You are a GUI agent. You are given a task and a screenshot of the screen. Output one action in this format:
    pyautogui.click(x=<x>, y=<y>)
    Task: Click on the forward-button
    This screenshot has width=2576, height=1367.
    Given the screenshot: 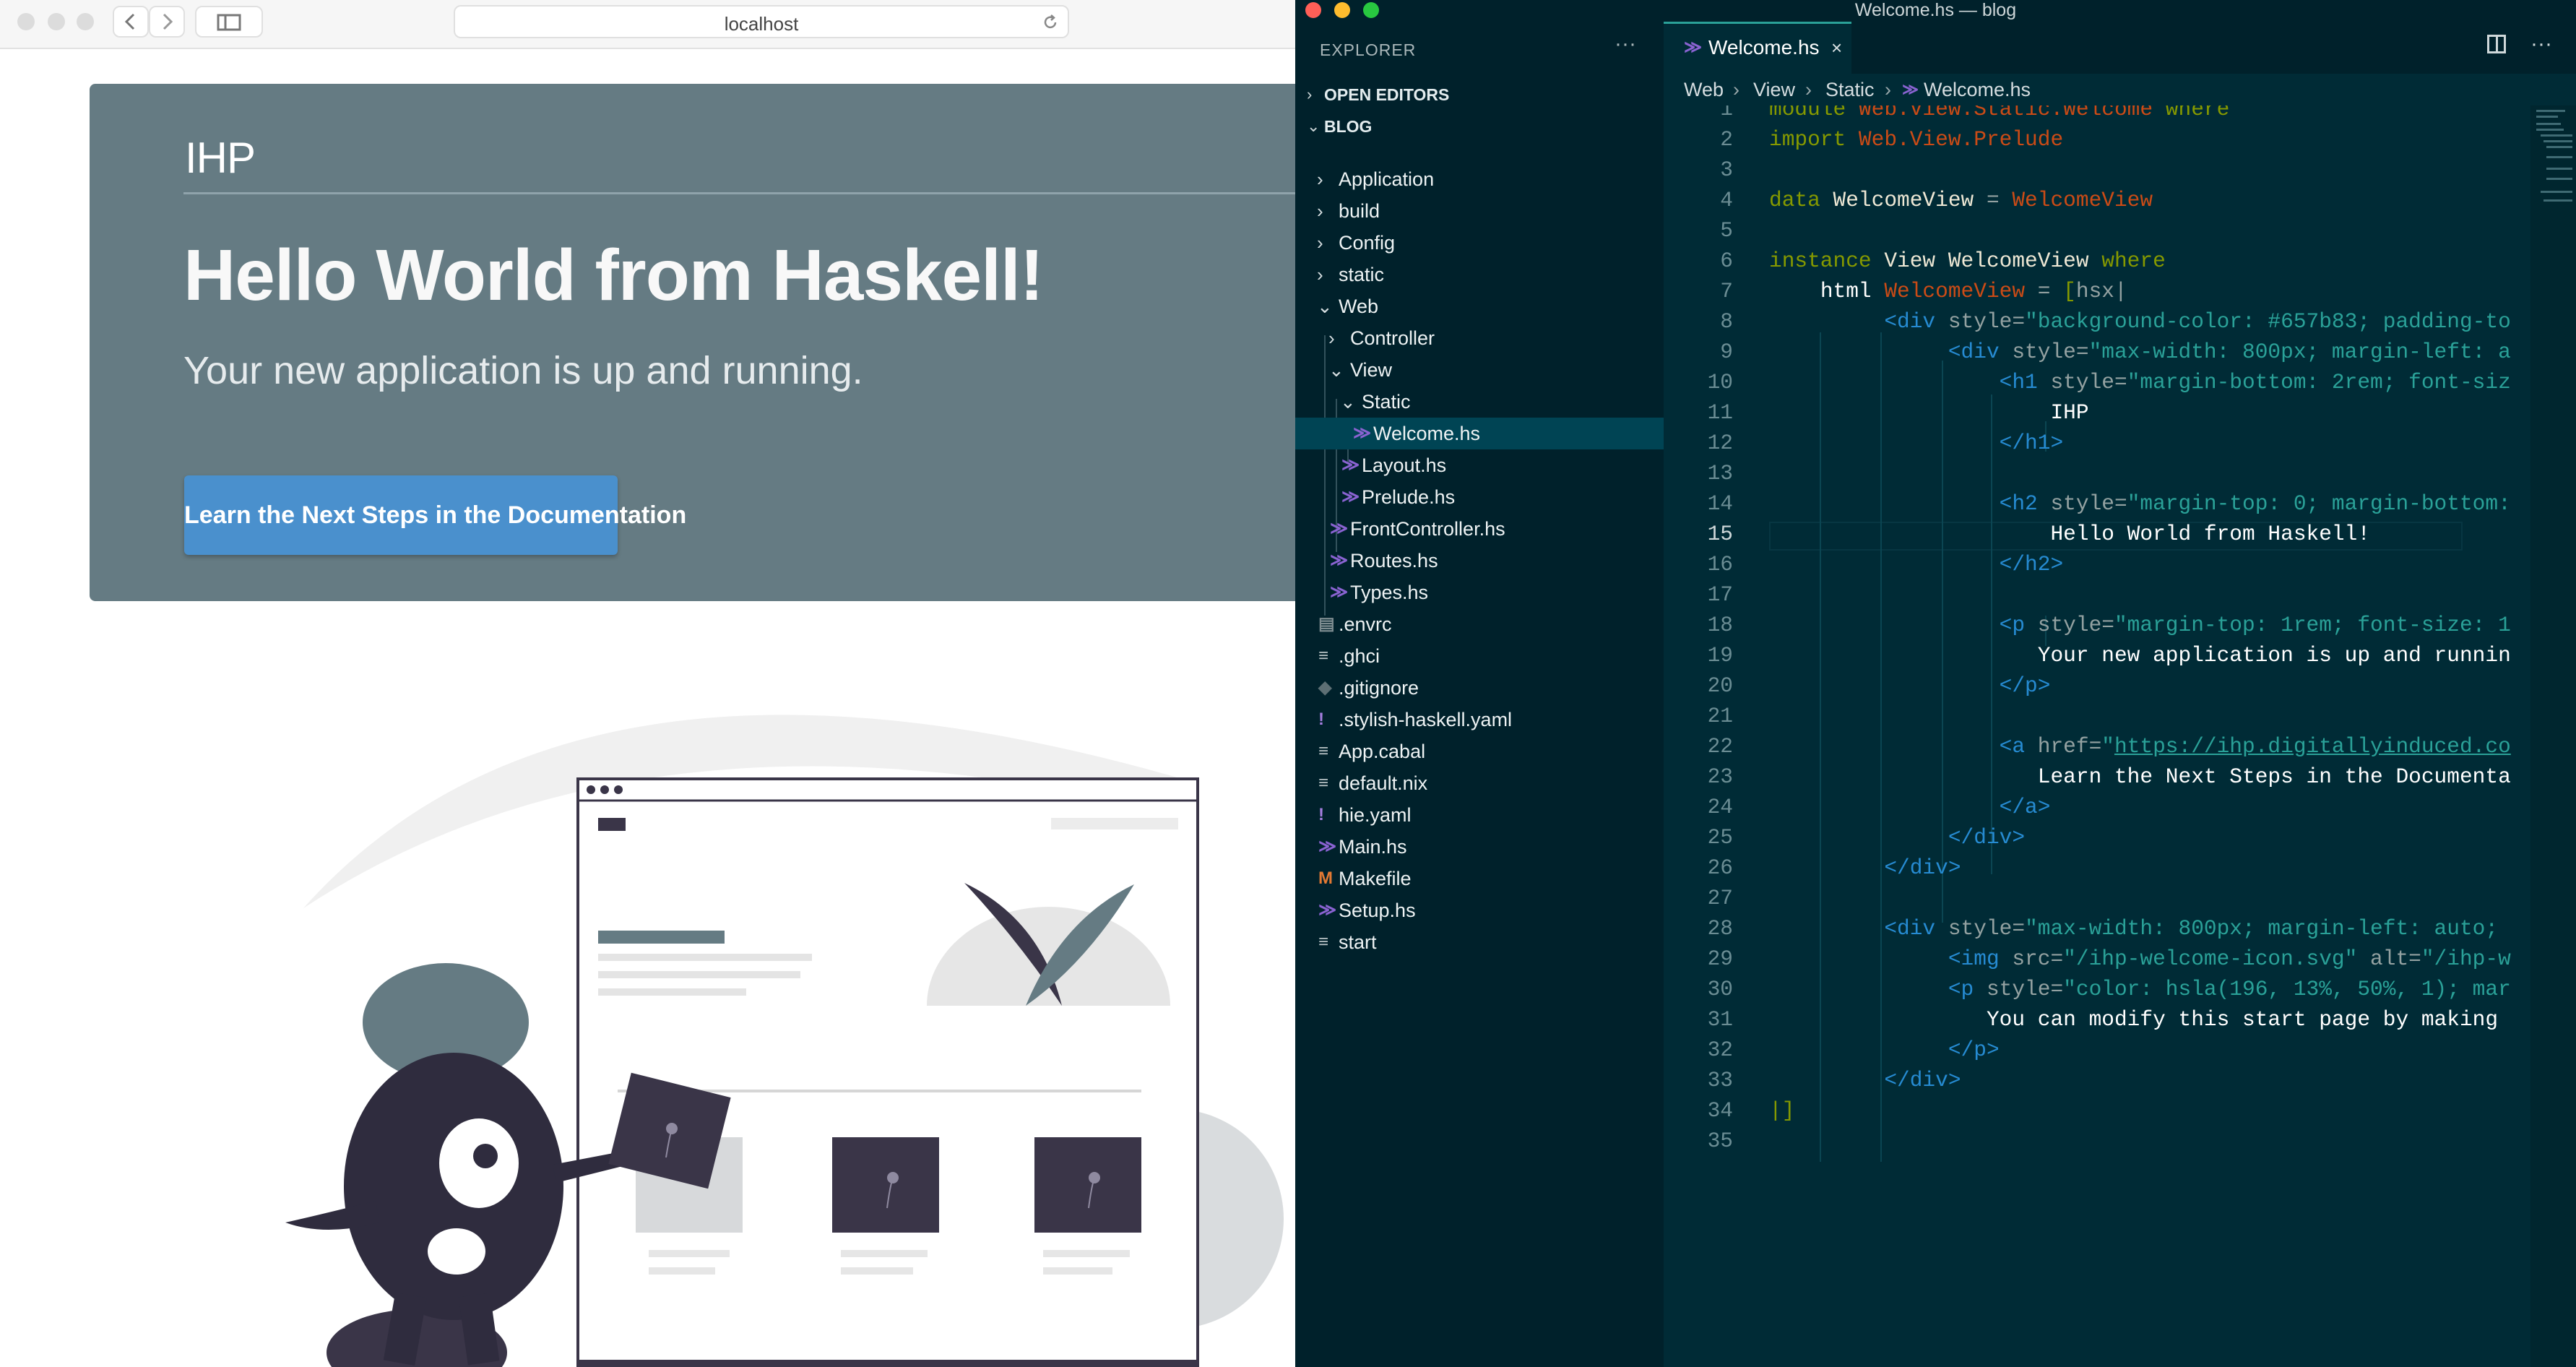 What is the action you would take?
    pyautogui.click(x=167, y=22)
    